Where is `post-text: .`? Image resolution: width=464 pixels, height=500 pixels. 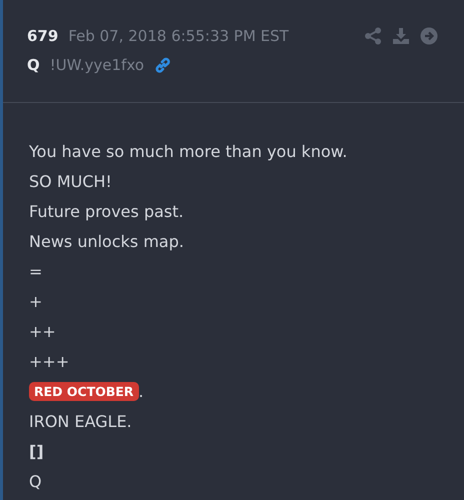 post-text: . is located at coordinates (141, 391).